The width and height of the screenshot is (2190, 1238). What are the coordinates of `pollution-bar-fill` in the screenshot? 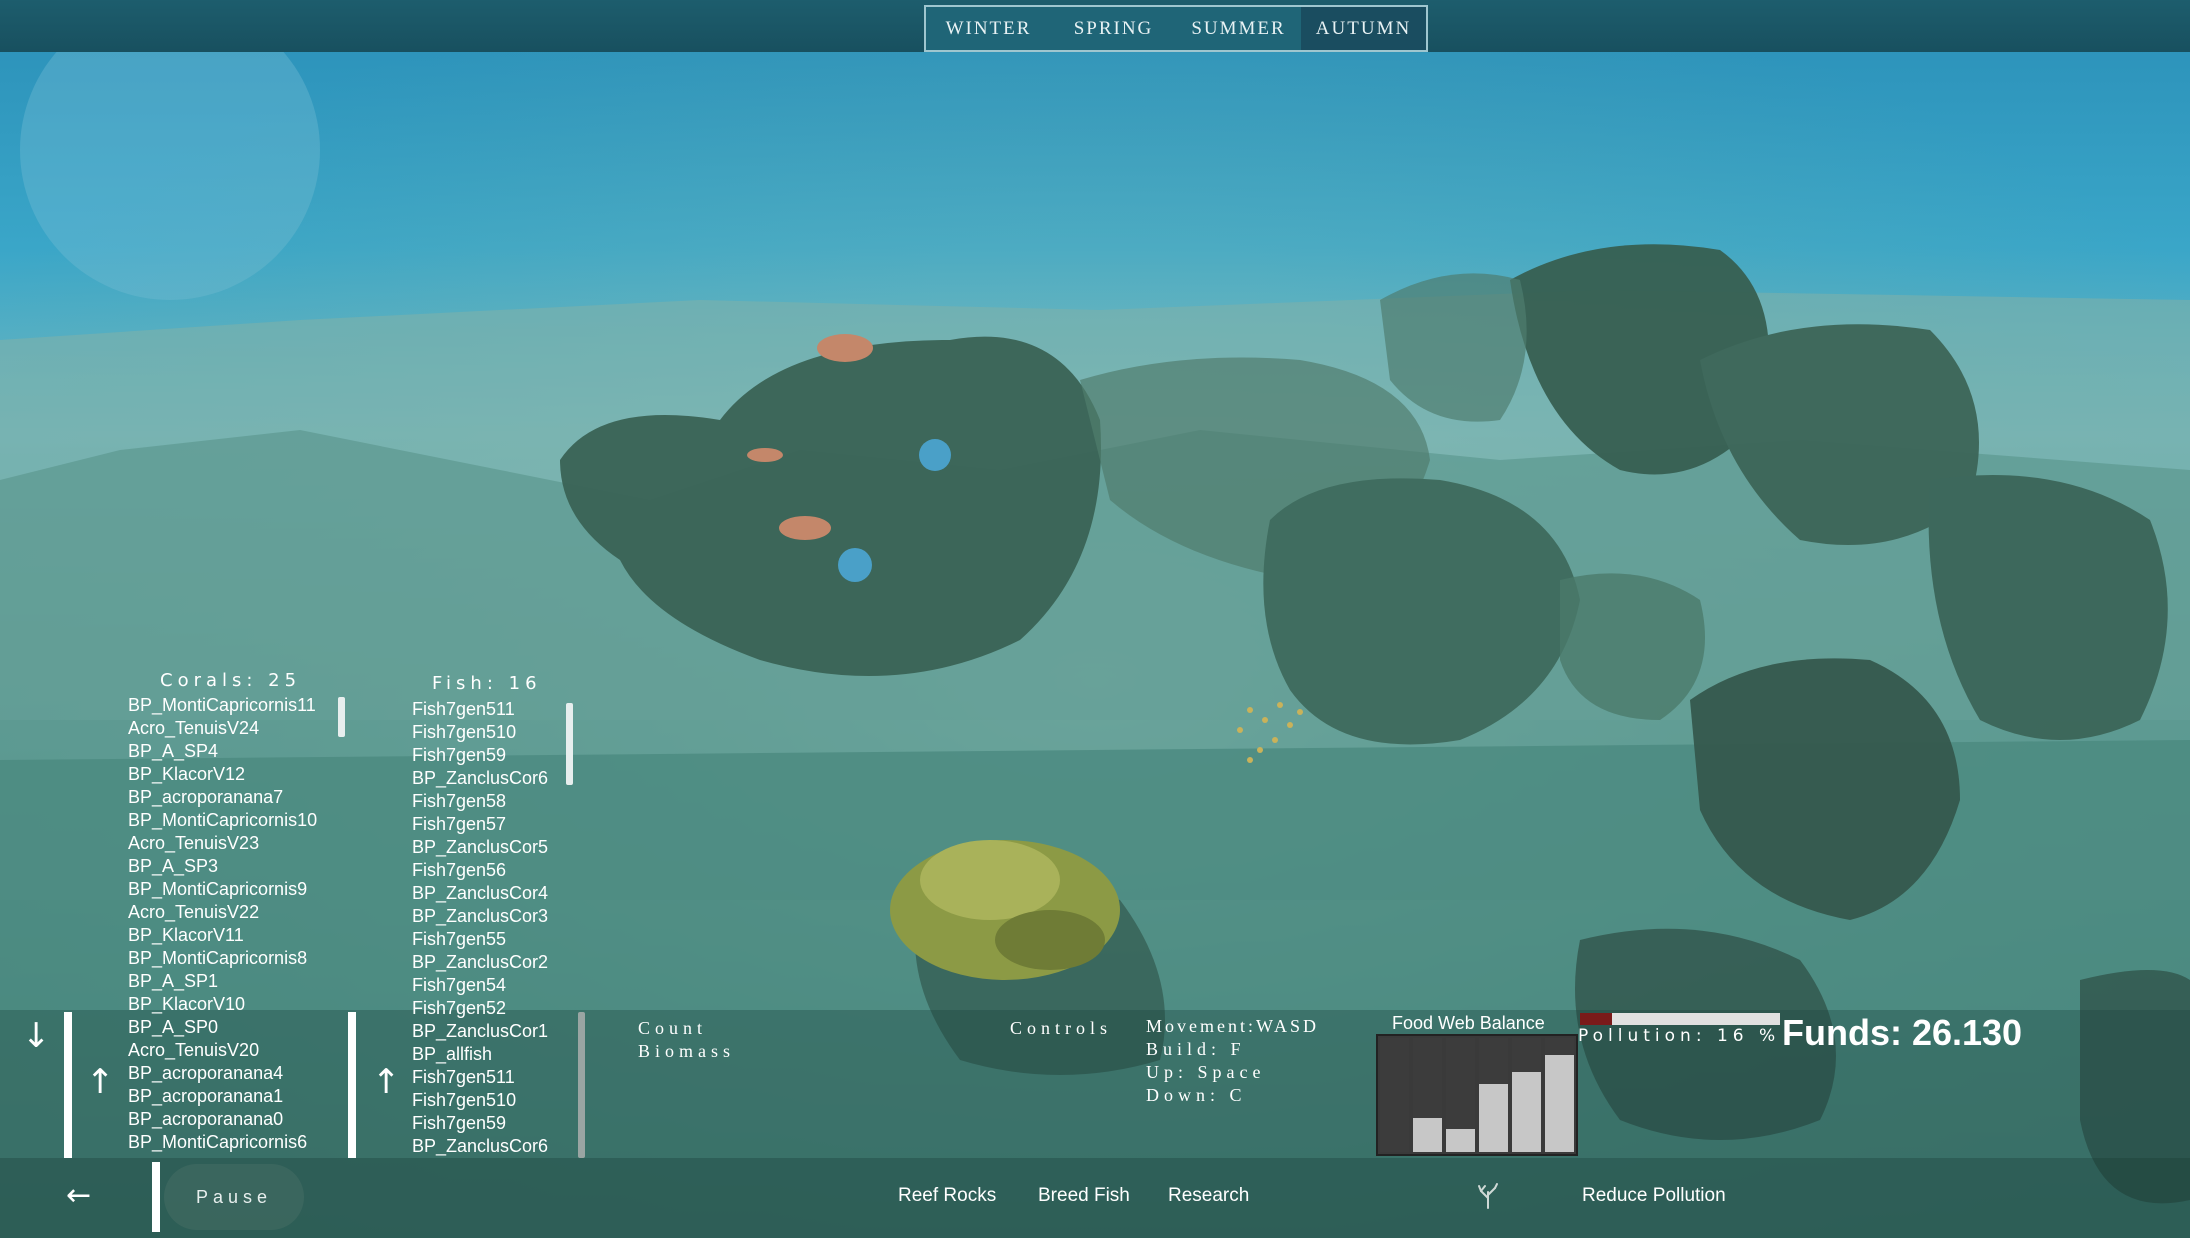 It's located at (1596, 1019).